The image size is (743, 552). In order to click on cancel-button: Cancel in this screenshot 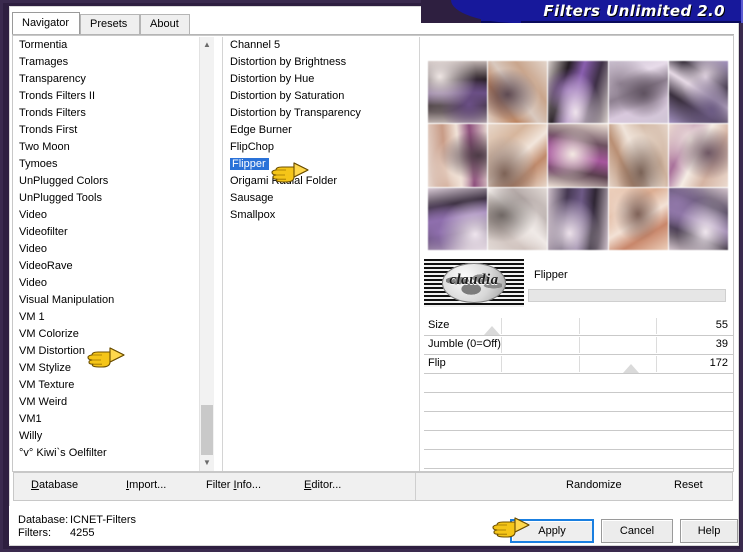, I will do `click(637, 531)`.